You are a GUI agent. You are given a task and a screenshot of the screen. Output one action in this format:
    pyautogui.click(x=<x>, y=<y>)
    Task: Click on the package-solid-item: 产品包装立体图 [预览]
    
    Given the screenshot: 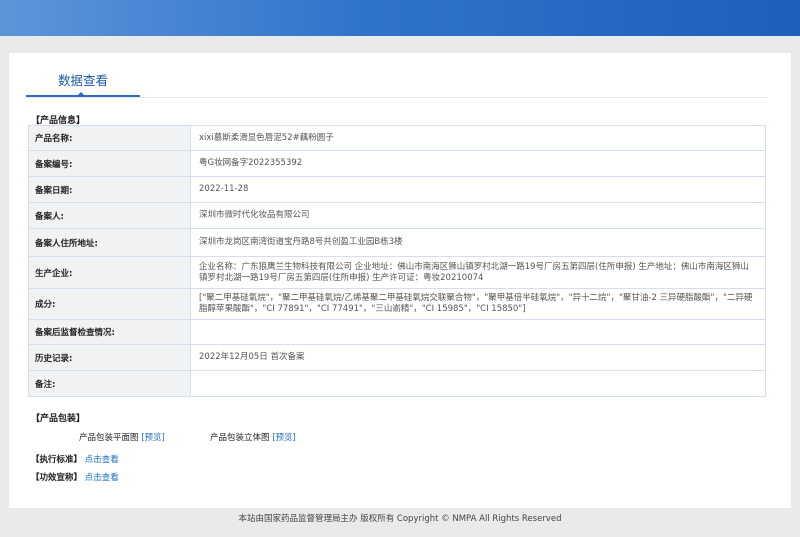 What is the action you would take?
    pyautogui.click(x=253, y=437)
    